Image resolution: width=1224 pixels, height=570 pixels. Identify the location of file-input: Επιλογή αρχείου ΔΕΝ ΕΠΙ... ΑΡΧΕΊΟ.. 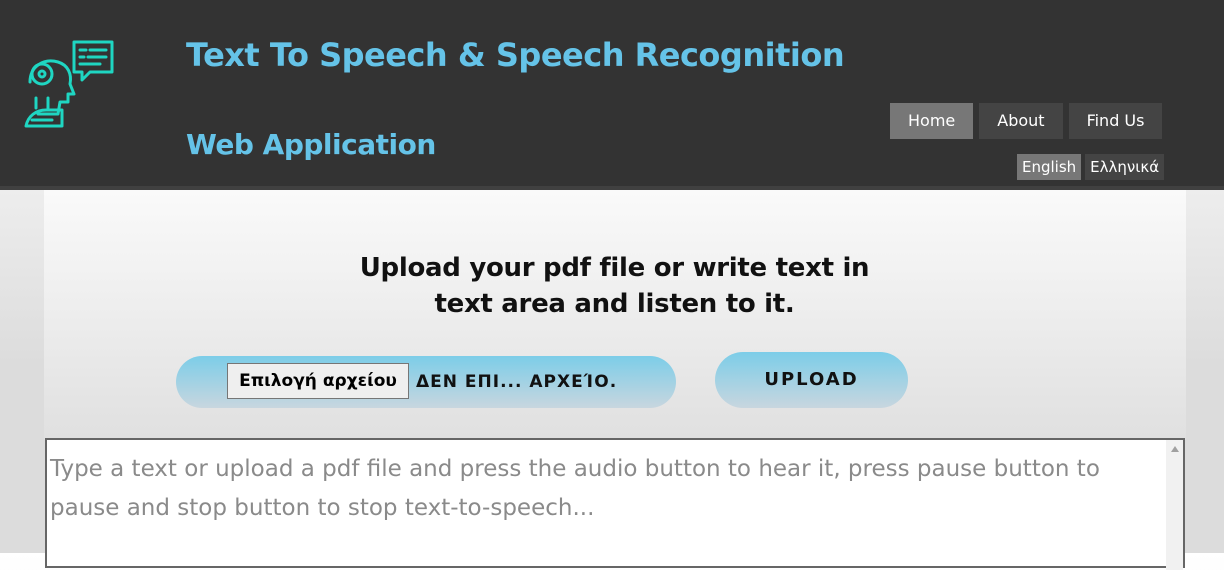
(426, 382).